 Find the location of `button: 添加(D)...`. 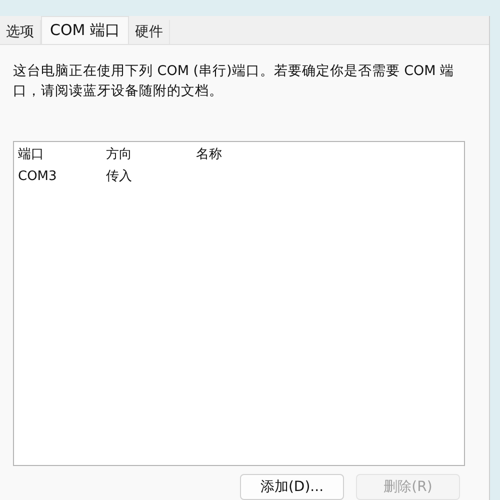

button: 添加(D)... is located at coordinates (292, 487).